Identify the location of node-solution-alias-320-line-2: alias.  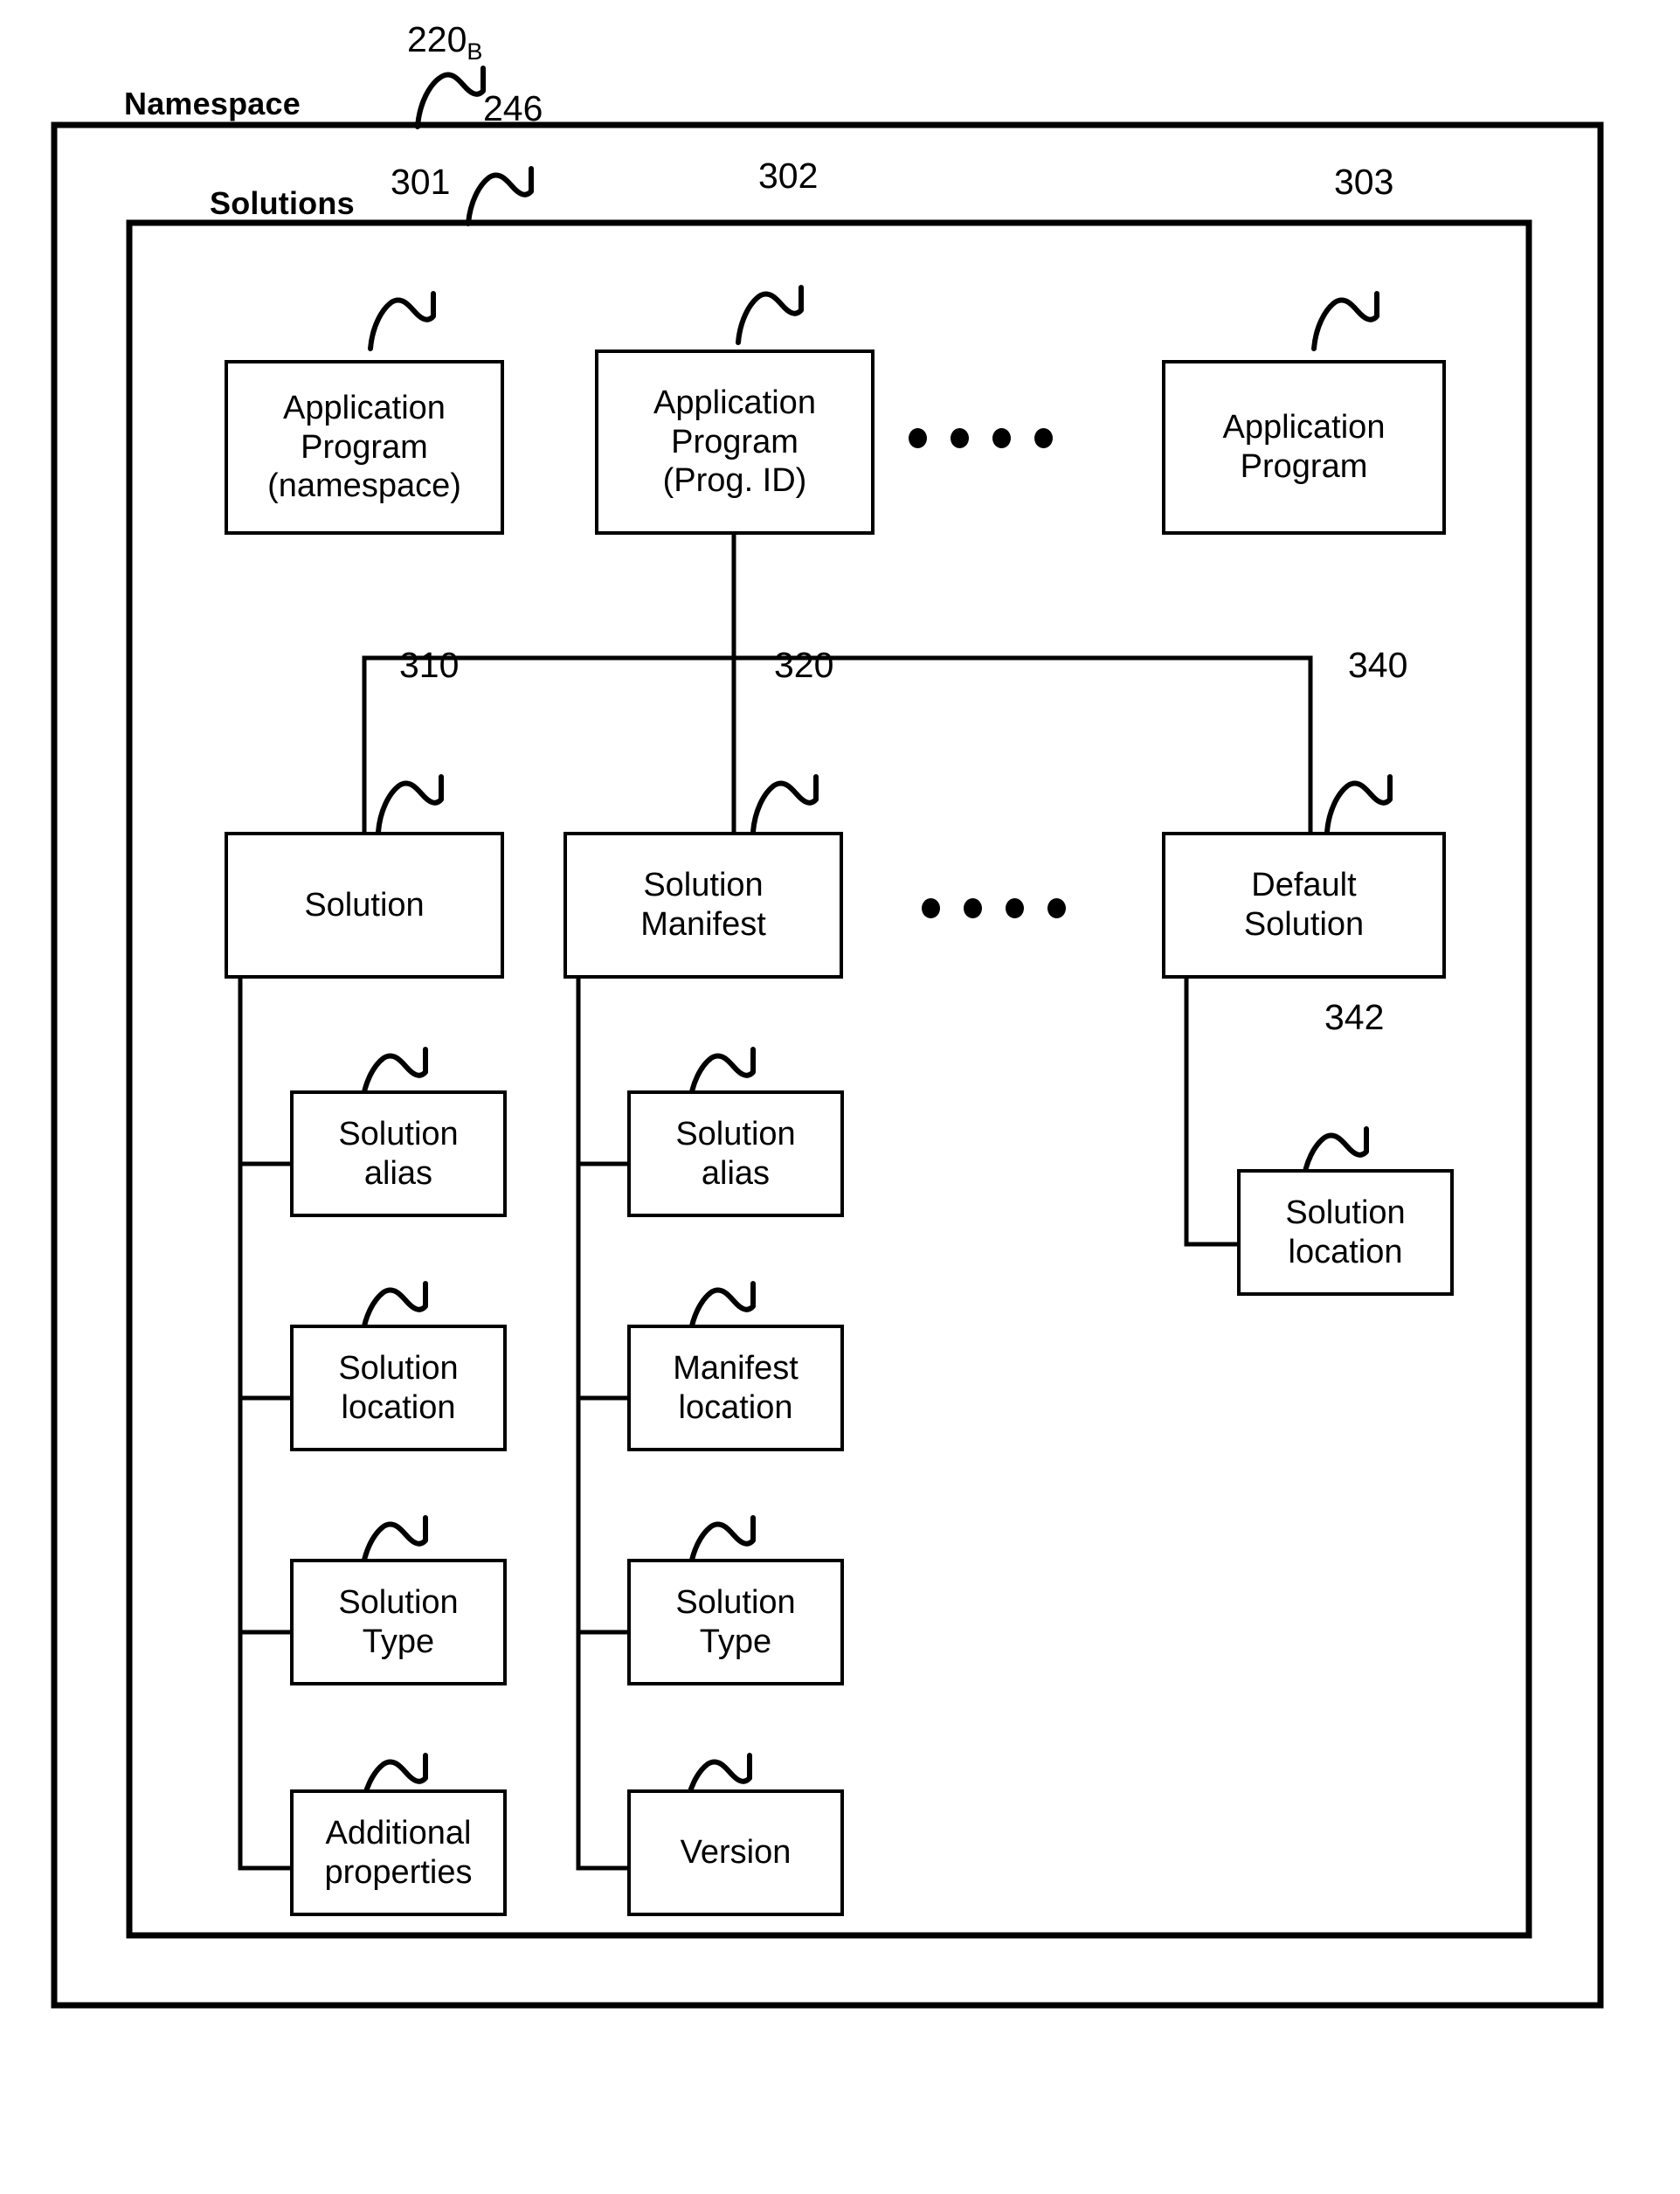
(736, 1173).